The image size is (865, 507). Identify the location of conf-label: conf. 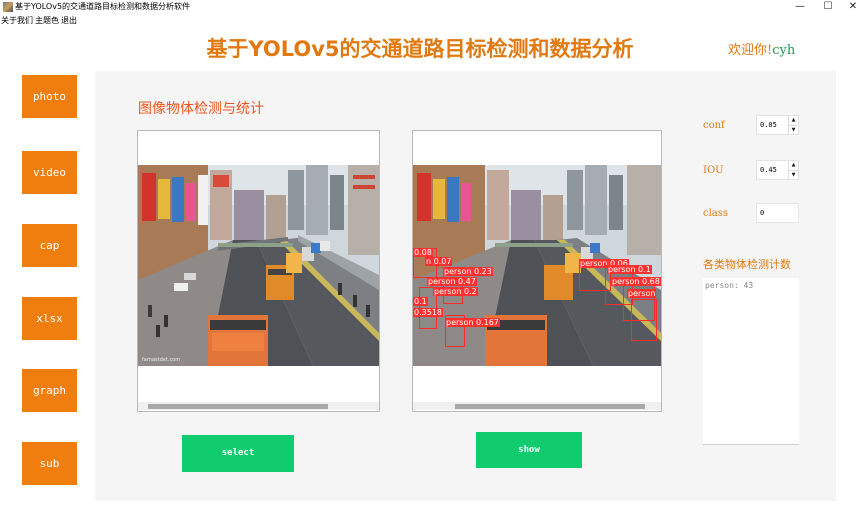
(714, 125).